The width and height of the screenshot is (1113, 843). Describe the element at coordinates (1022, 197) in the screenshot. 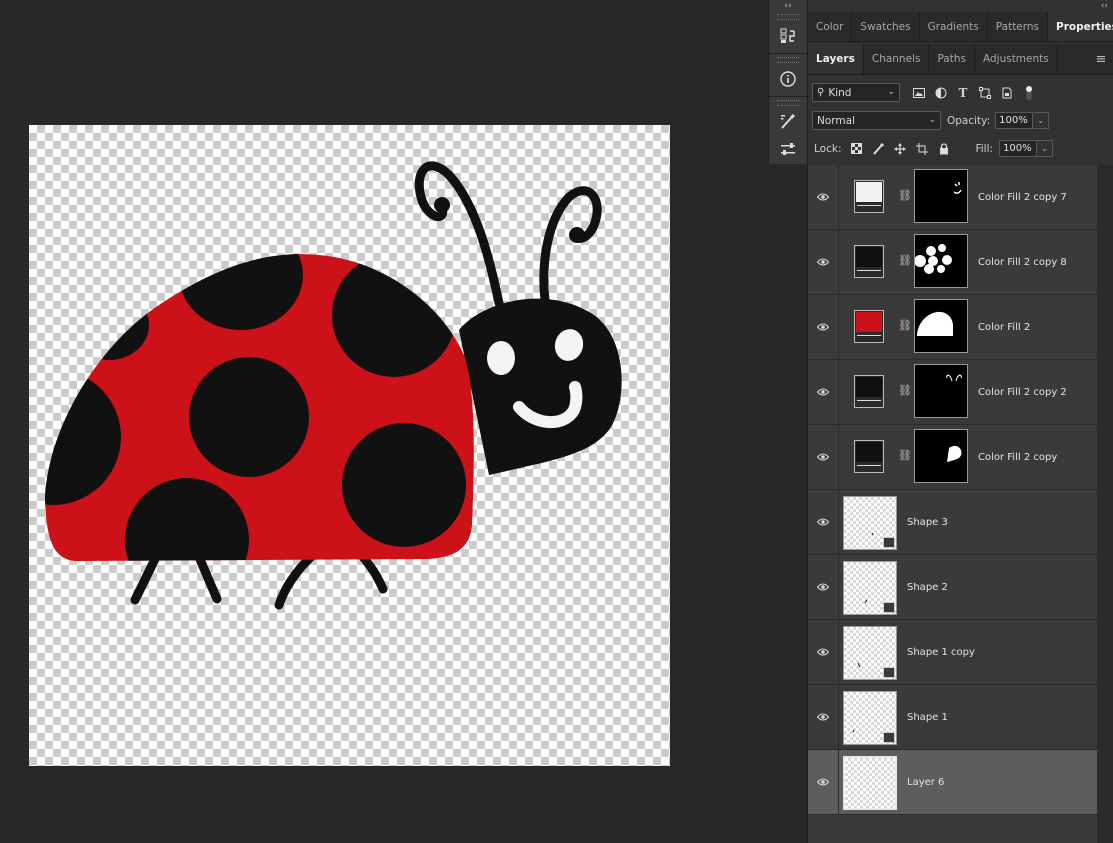

I see `layer-name: Color Fill 2 copy 7` at that location.